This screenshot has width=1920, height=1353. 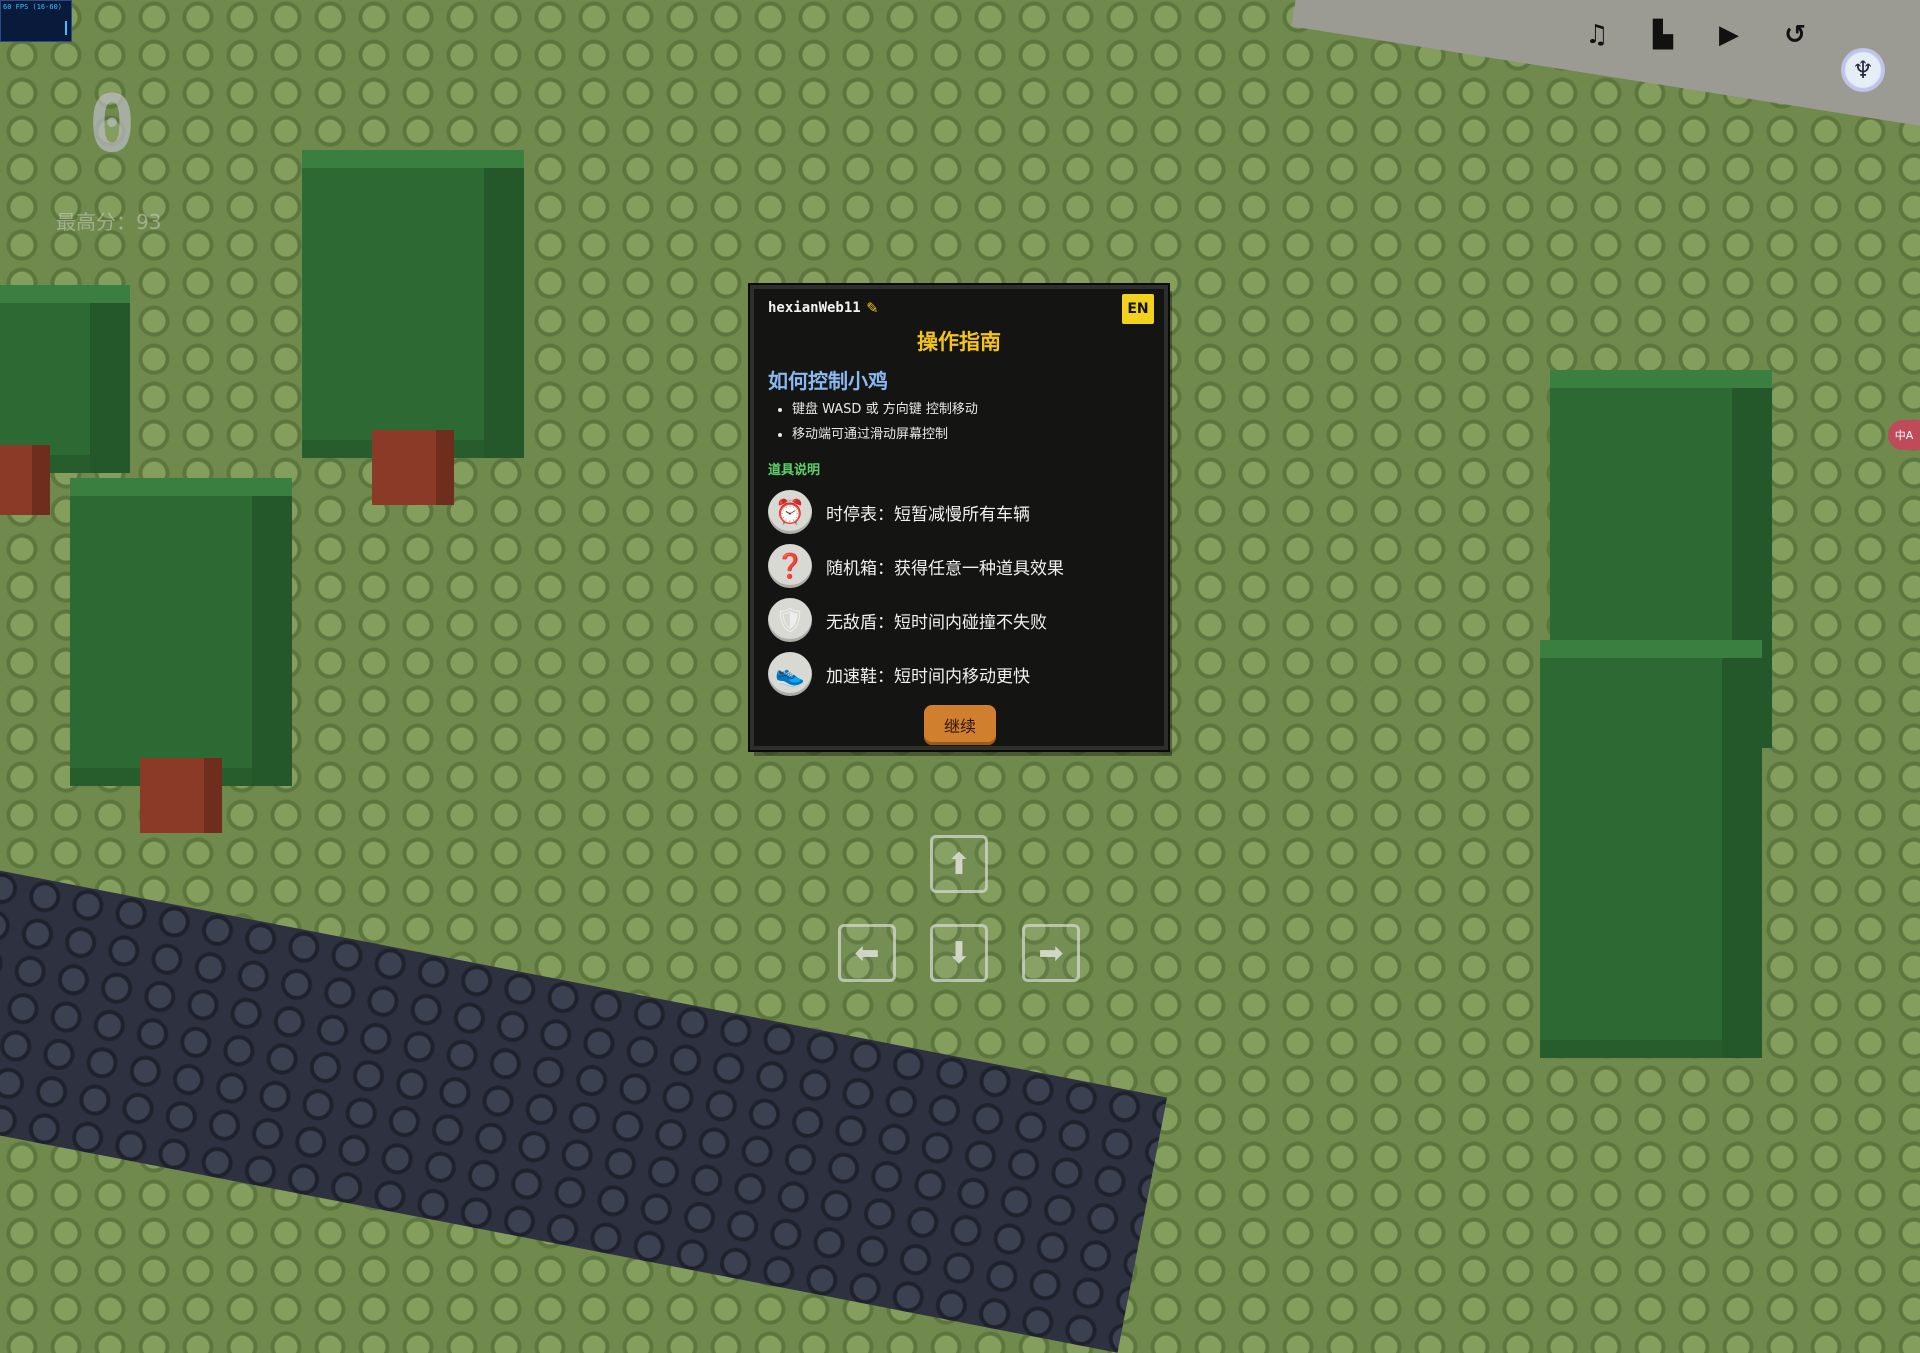 I want to click on shoe-icon: 👟, so click(x=790, y=674).